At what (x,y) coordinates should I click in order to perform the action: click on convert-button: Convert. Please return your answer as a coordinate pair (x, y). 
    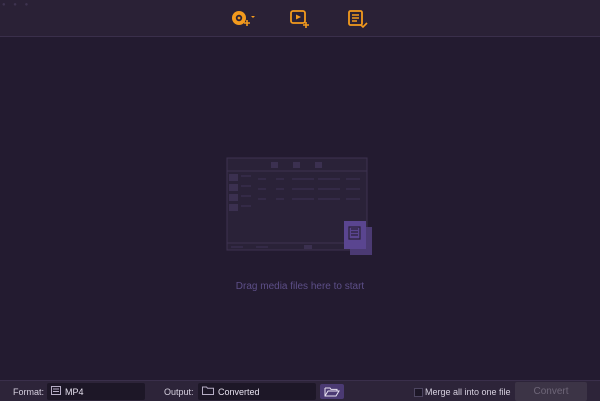
    Looking at the image, I should click on (551, 391).